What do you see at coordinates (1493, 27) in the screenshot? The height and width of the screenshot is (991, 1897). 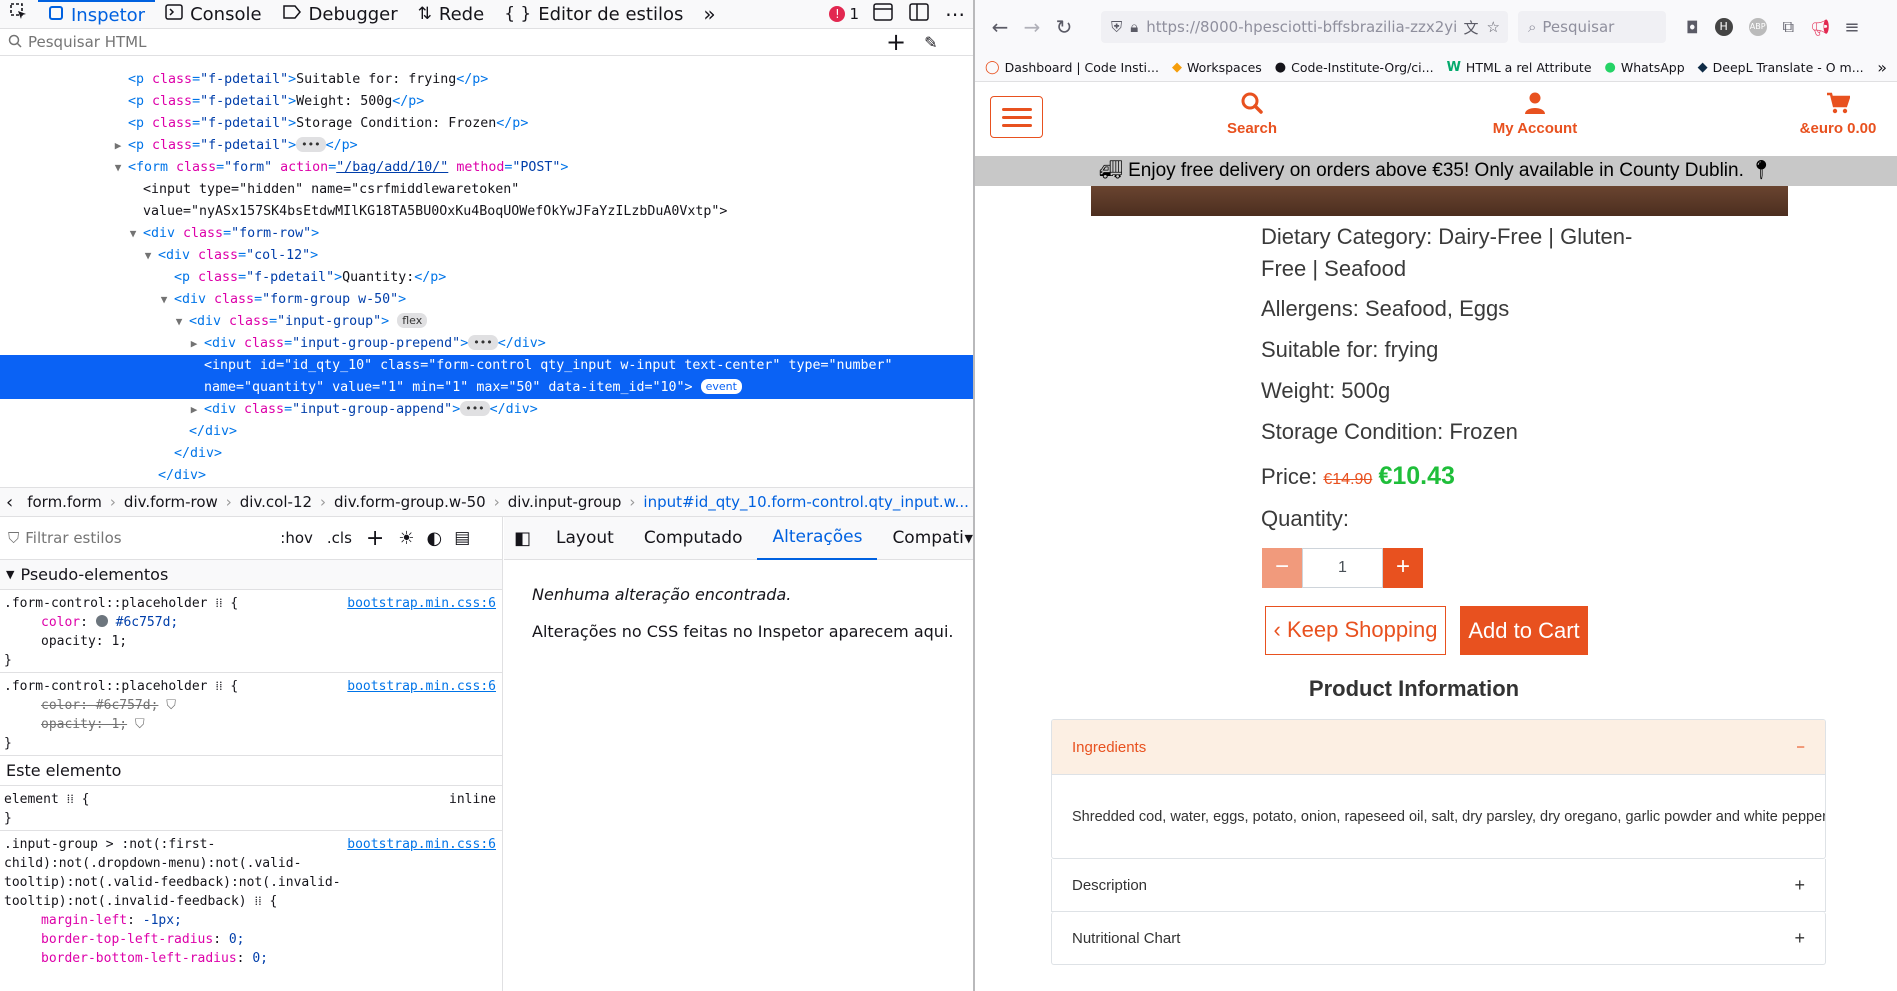 I see `bookmark-star-icon: ☆` at bounding box center [1493, 27].